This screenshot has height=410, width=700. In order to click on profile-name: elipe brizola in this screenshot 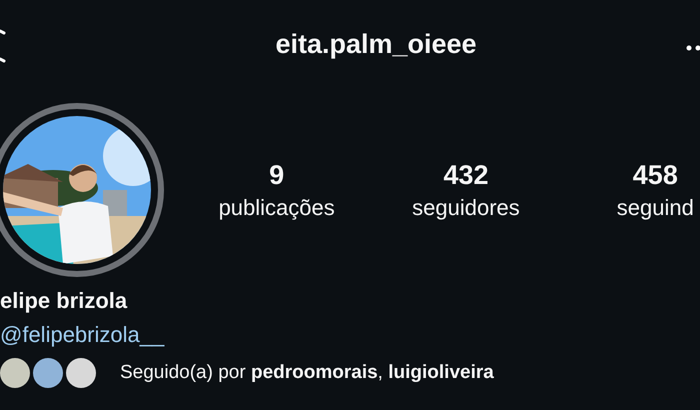, I will do `click(64, 301)`.